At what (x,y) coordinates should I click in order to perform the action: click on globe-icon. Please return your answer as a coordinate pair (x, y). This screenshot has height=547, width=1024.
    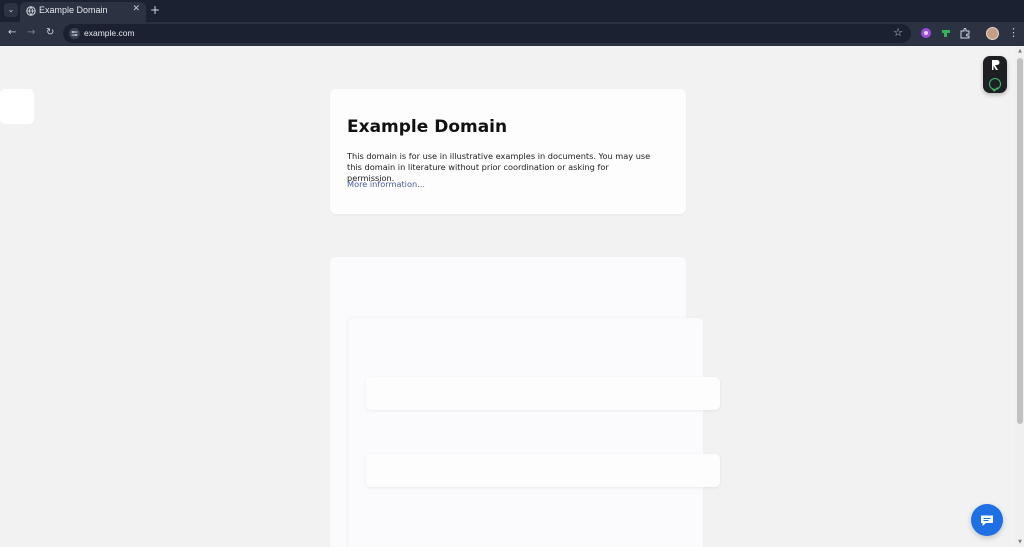
    Looking at the image, I should click on (31, 11).